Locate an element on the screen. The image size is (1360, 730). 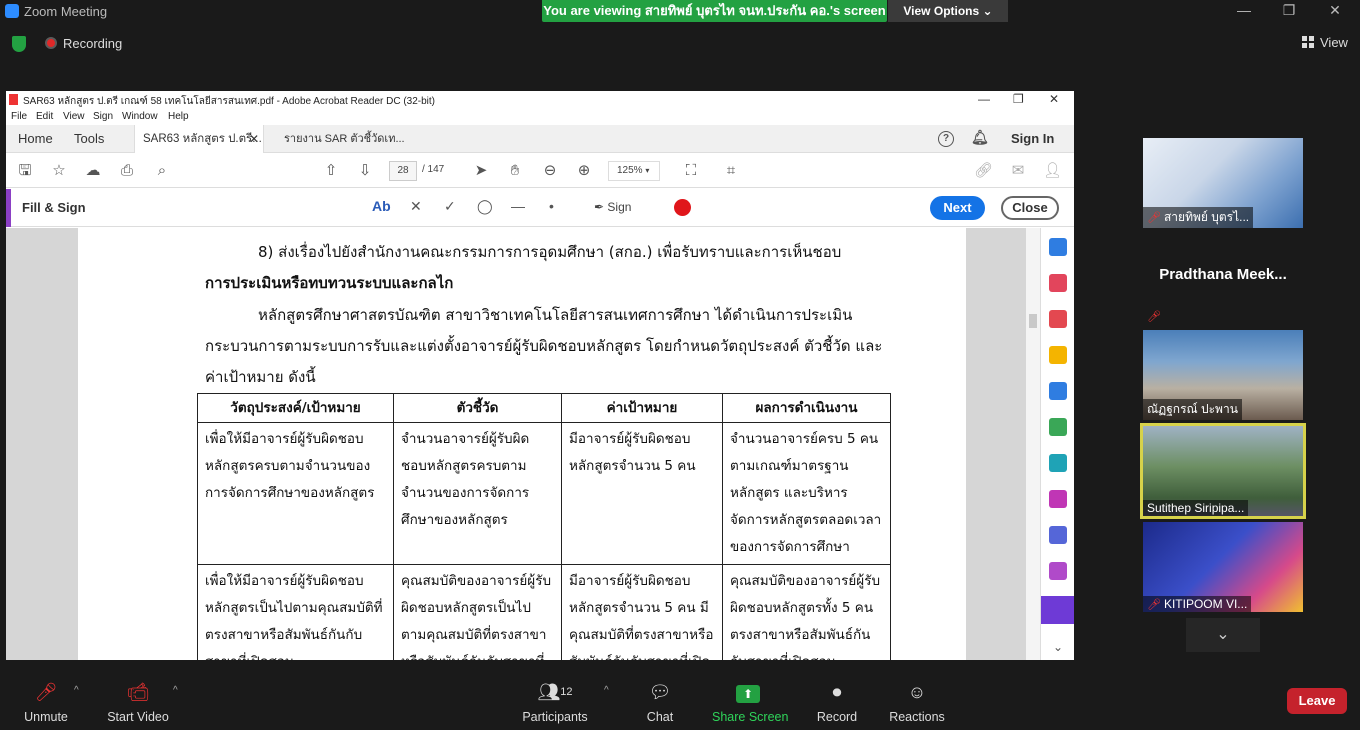
participants-options-caret-icon: ^ is located at coordinates (606, 690).